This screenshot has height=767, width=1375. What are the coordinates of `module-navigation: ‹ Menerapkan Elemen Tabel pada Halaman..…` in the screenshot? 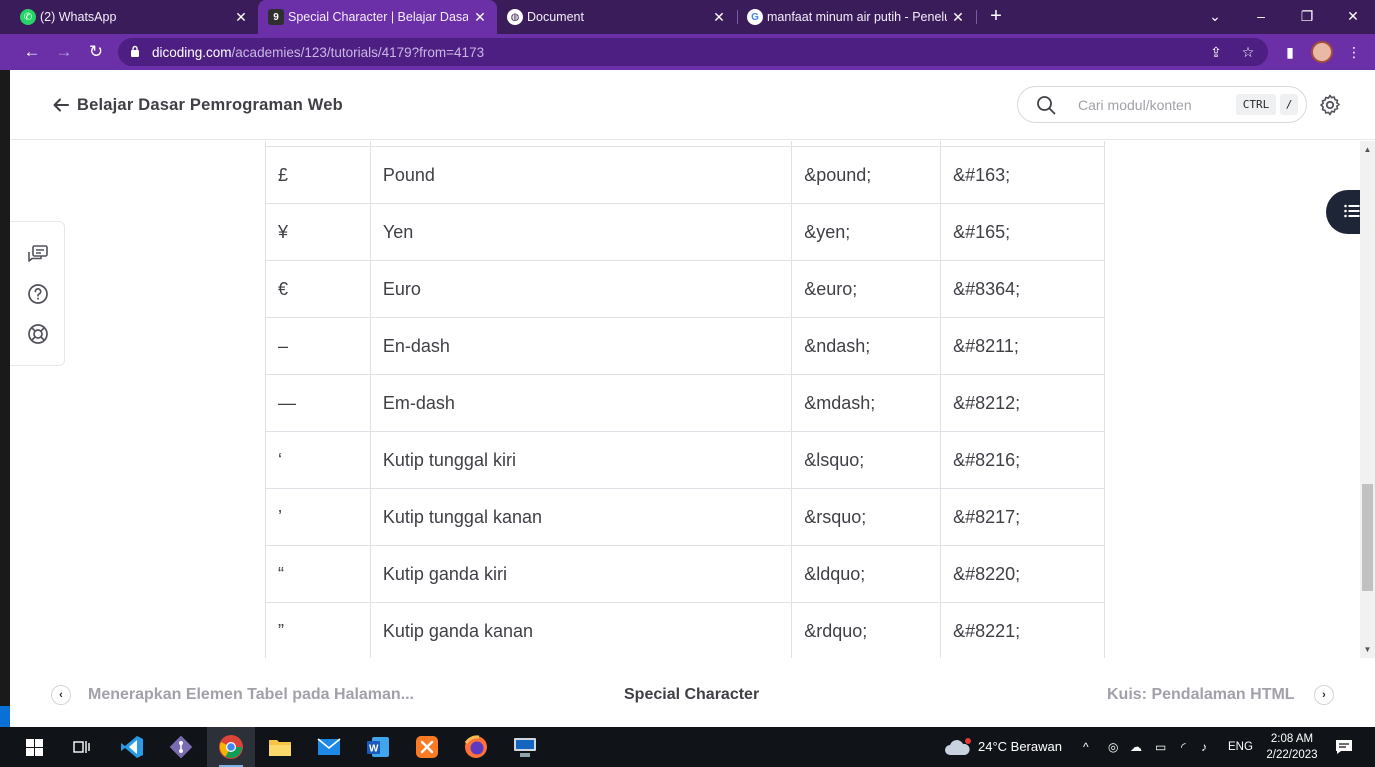 It's located at (692, 692).